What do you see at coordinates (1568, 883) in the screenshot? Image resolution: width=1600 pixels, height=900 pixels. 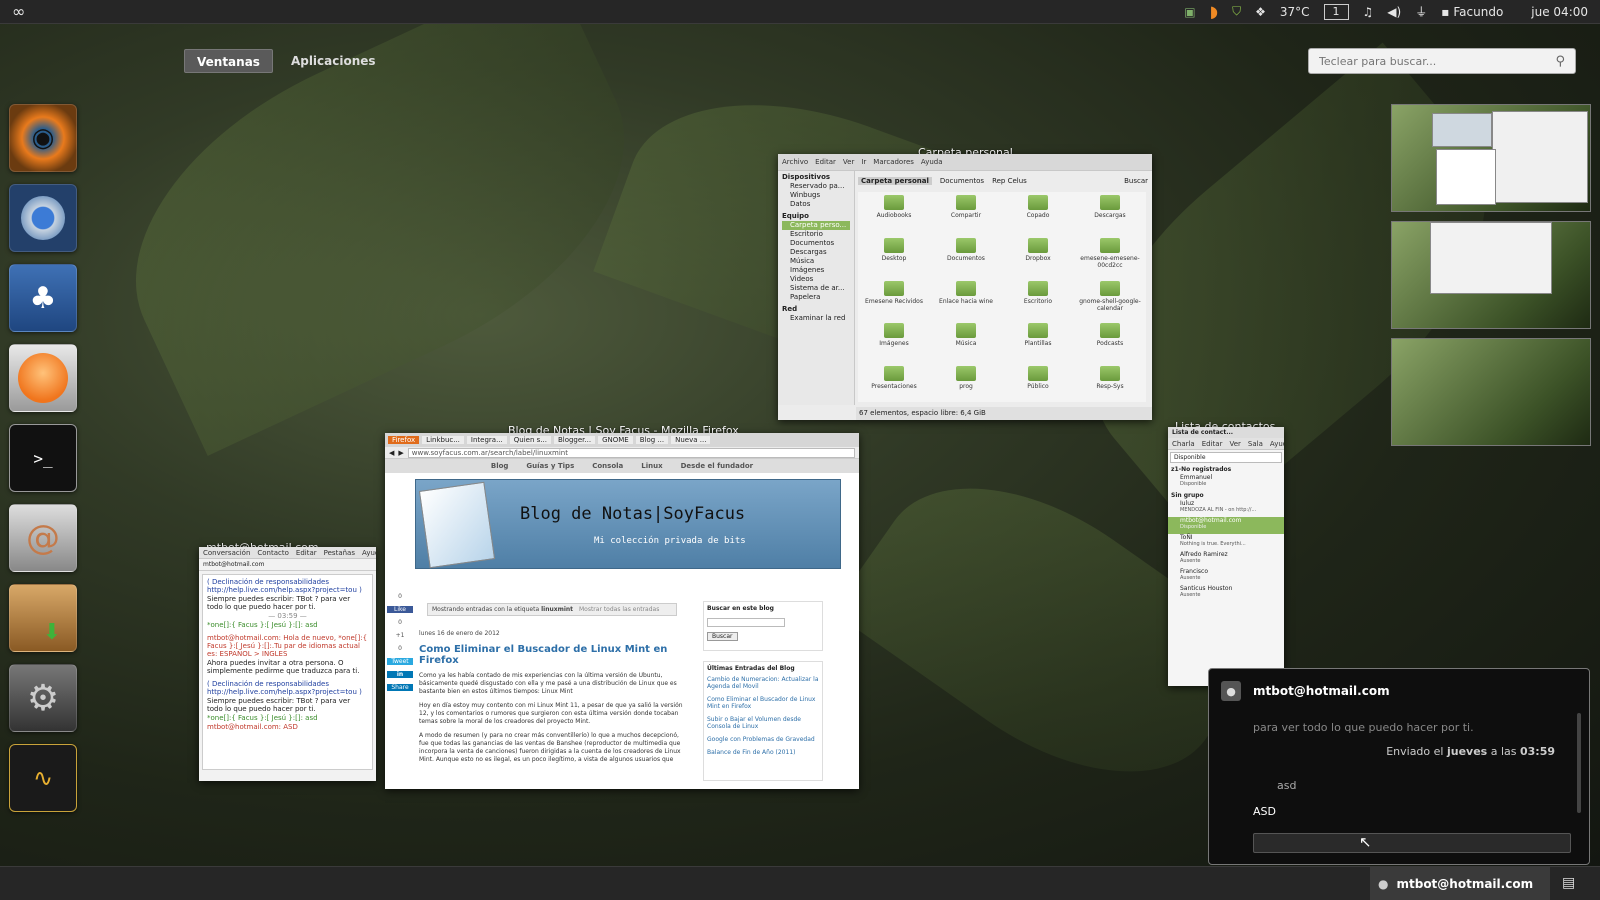 I see `tray-chat-icon: ▤` at bounding box center [1568, 883].